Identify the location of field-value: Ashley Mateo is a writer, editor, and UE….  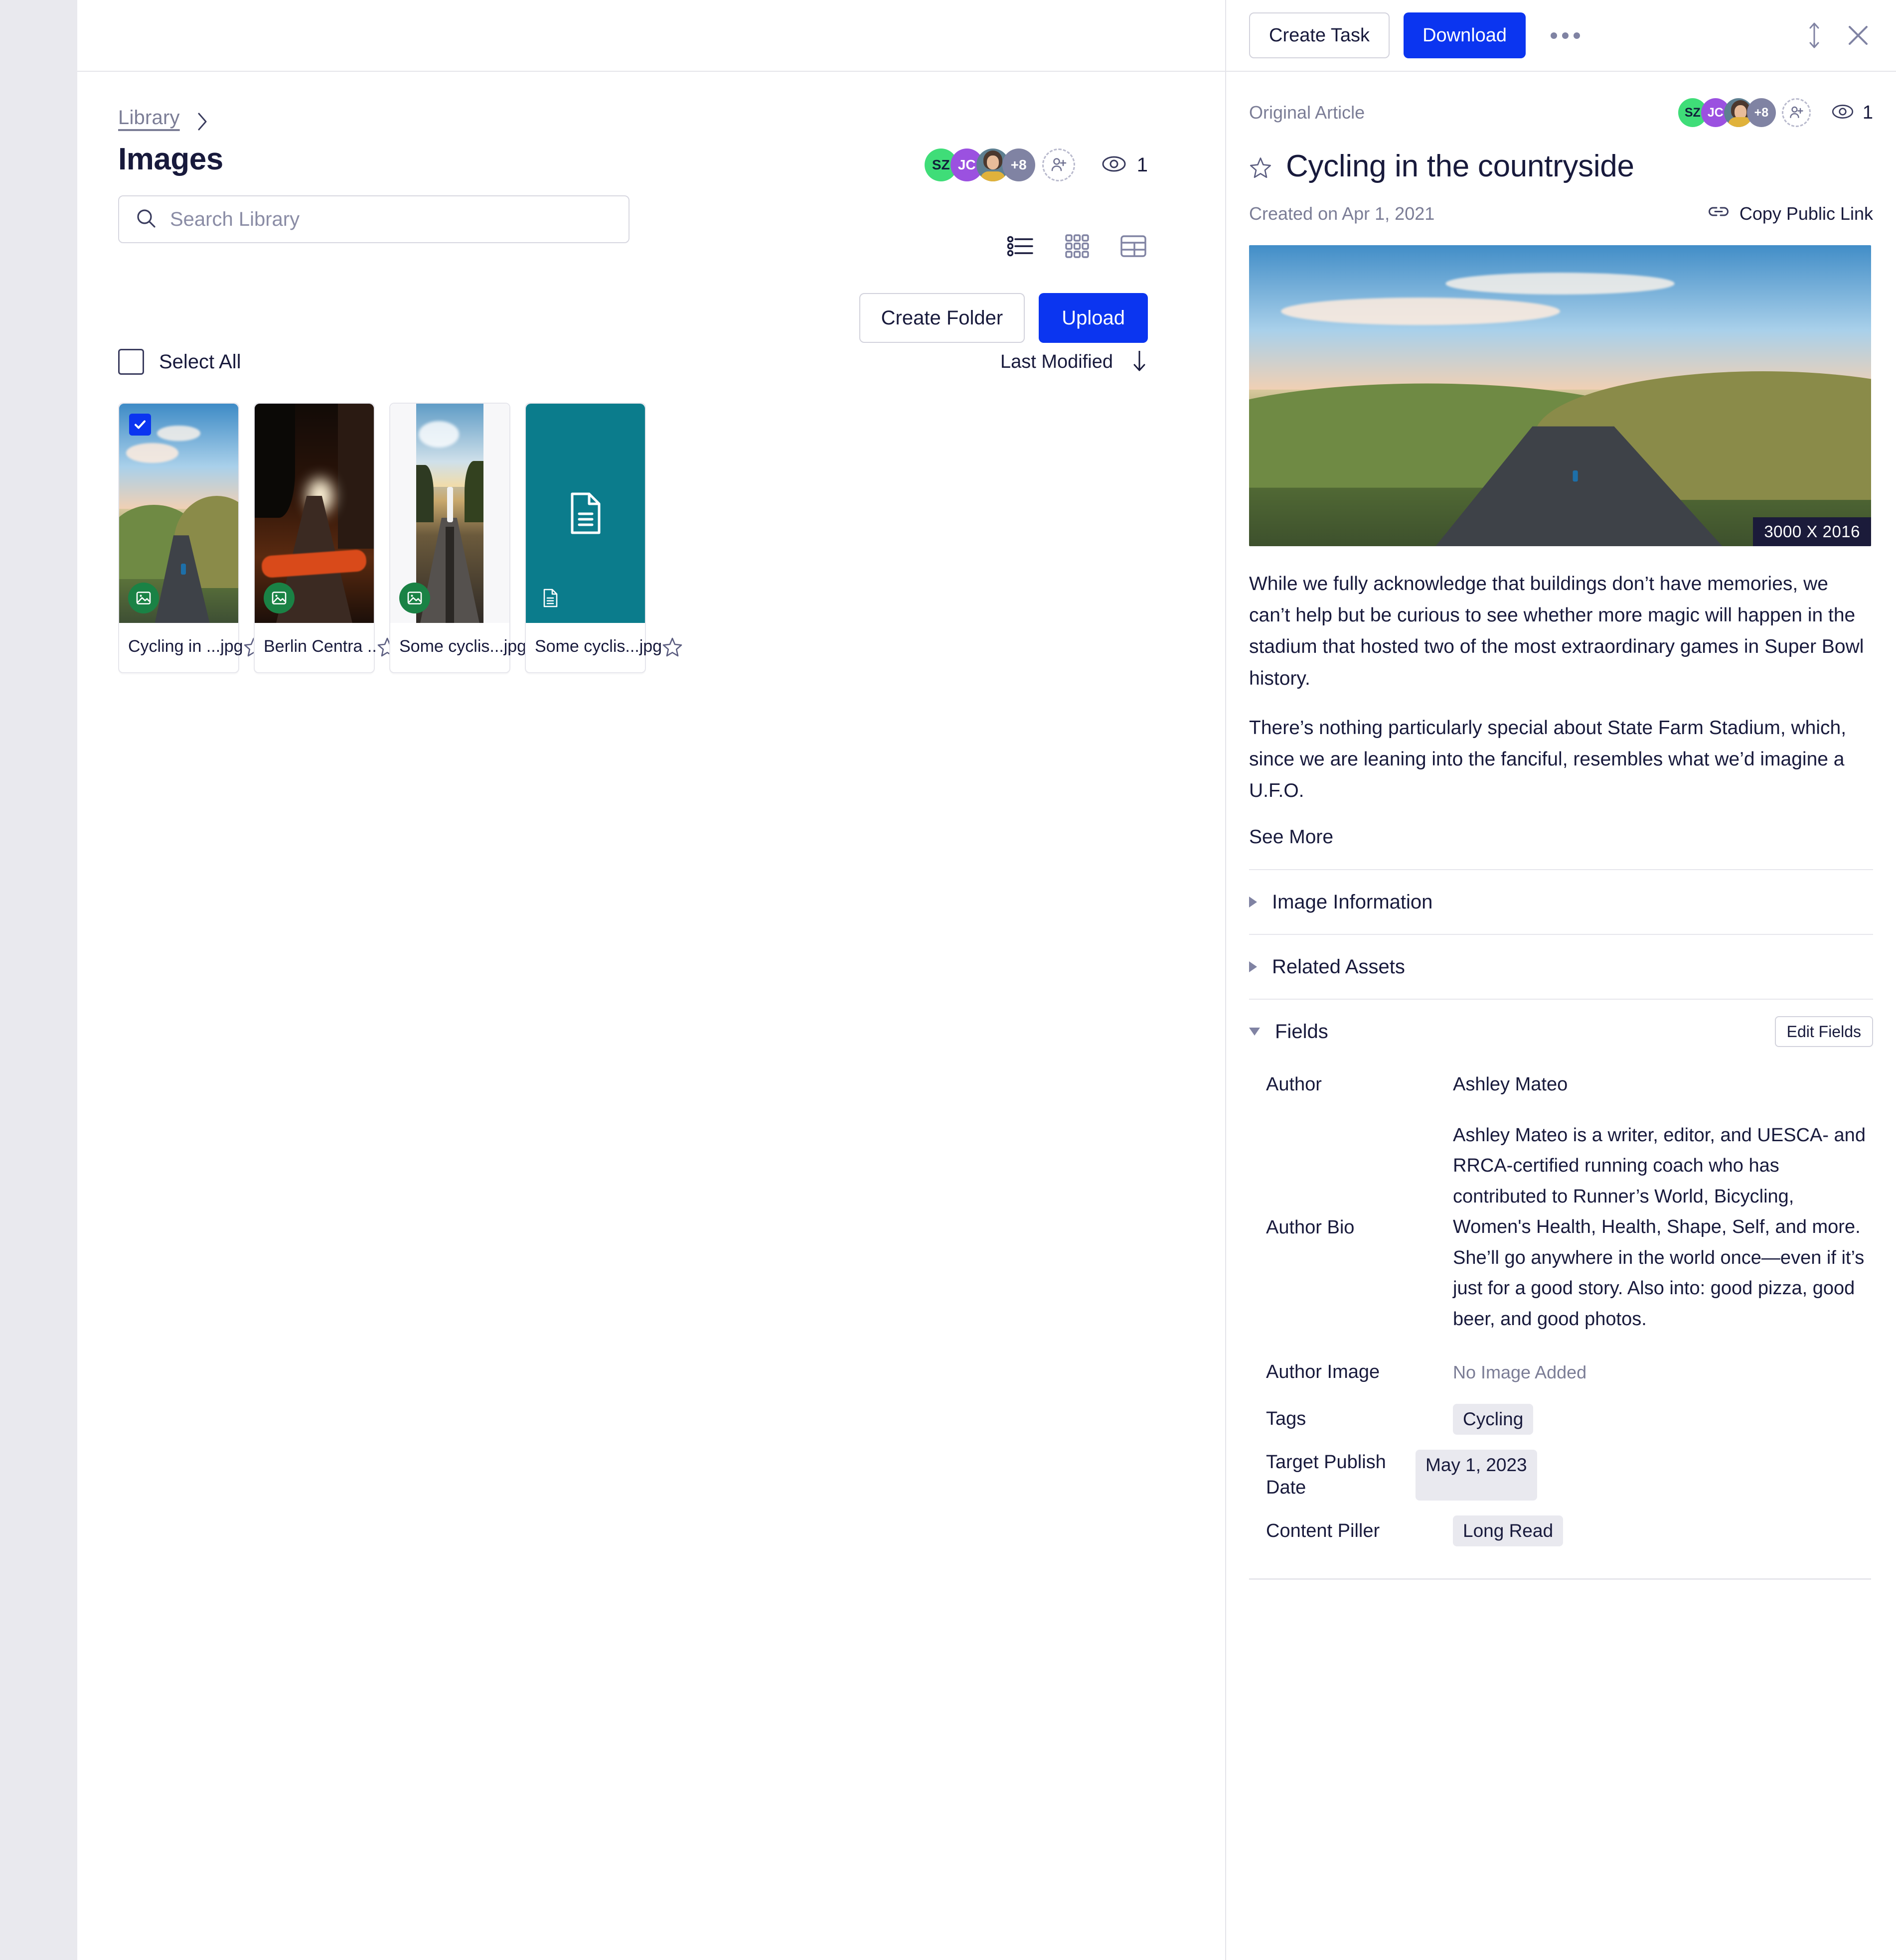
(1662, 1227).